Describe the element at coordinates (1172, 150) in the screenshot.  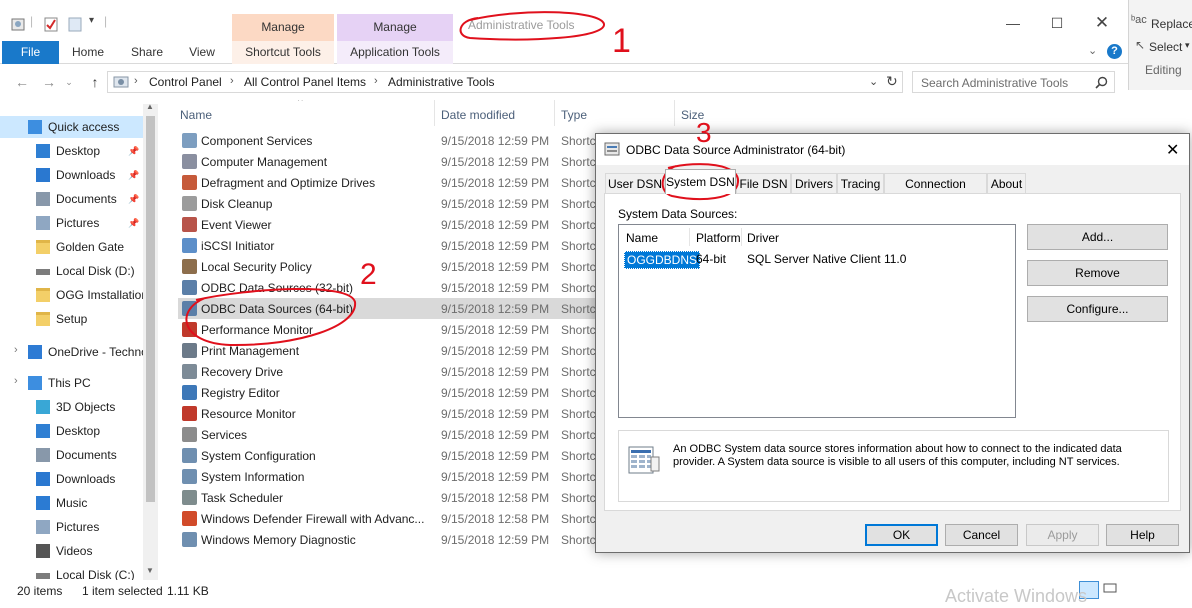
I see `dialog-close-icon: ✕` at that location.